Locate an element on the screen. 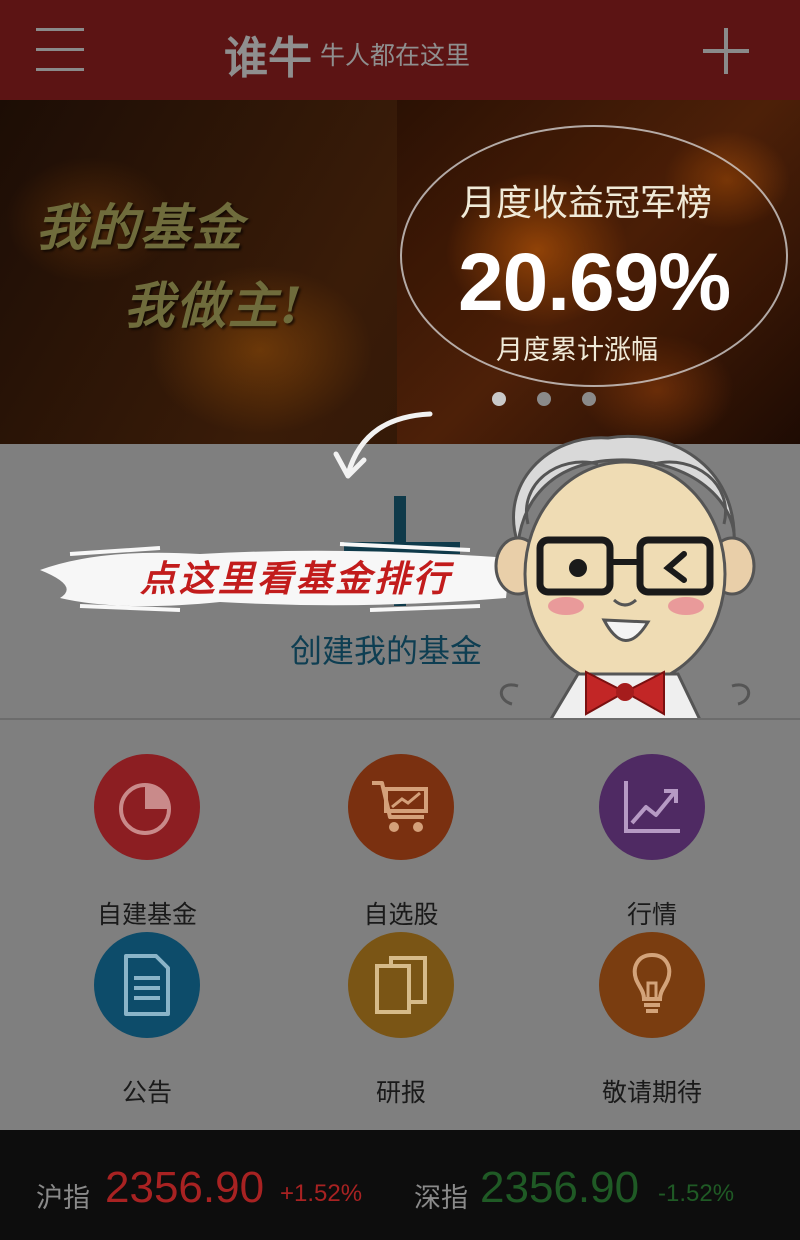  tile-label: 行情 is located at coordinates (651, 914).